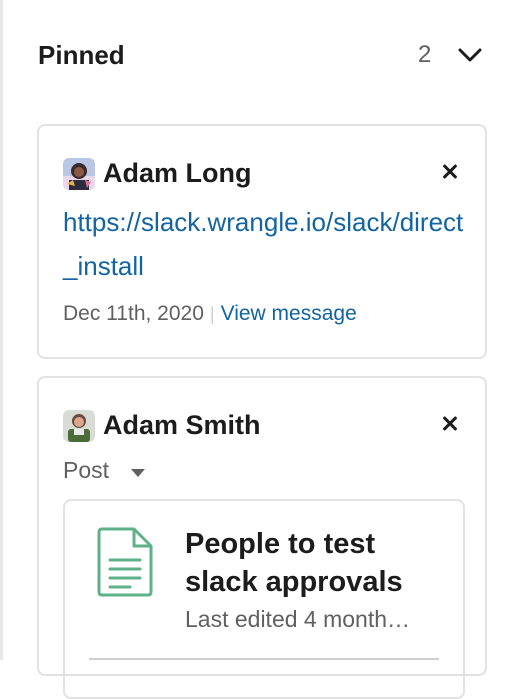 Image resolution: width=512 pixels, height=699 pixels. What do you see at coordinates (133, 313) in the screenshot?
I see `message-date: Dec 11th, 2020` at bounding box center [133, 313].